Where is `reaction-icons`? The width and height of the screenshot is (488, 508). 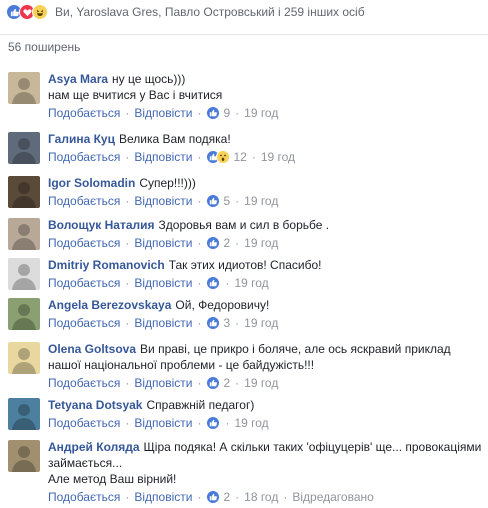 reaction-icons is located at coordinates (27, 12).